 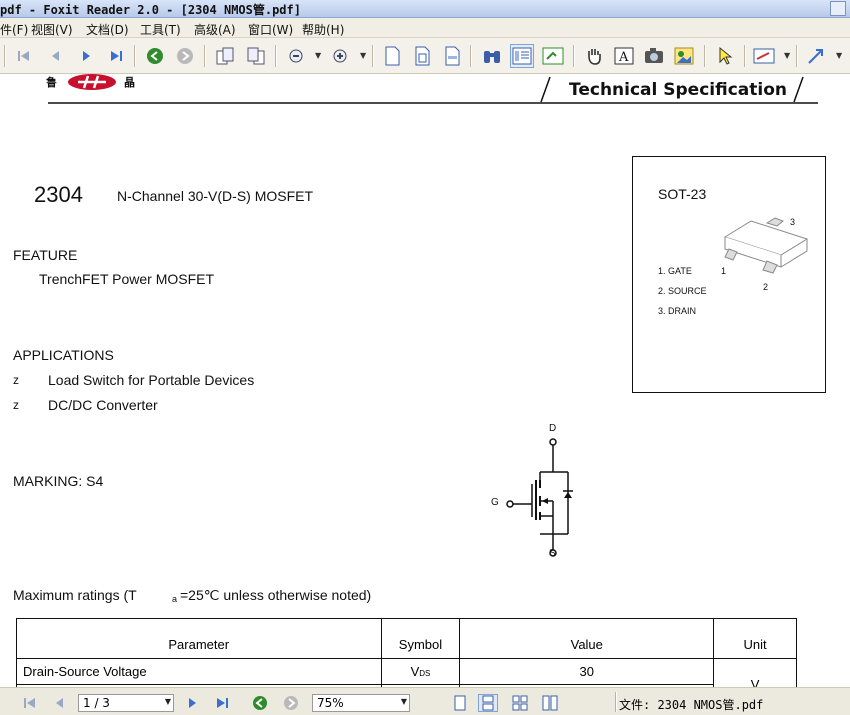 What do you see at coordinates (151, 380) in the screenshot?
I see `application-item: Load Switch for Portable Devices` at bounding box center [151, 380].